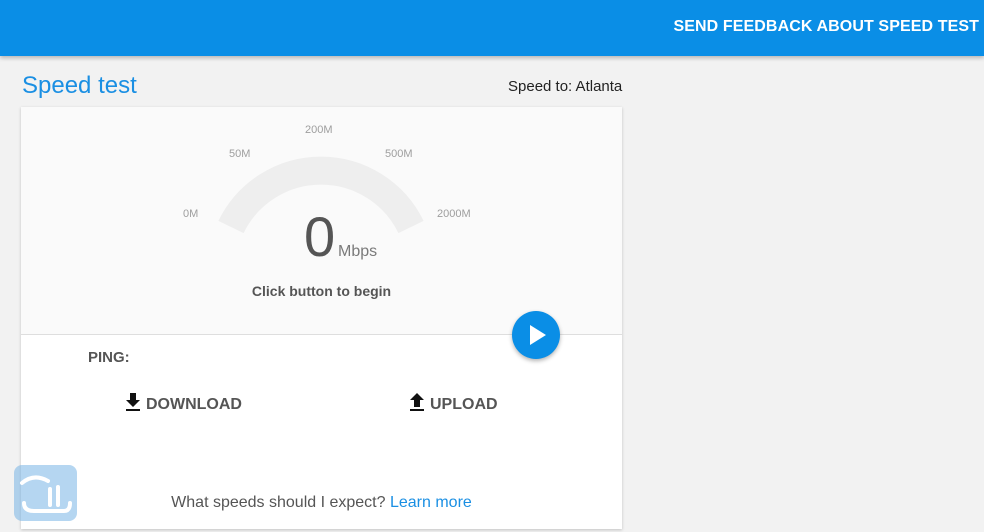 The height and width of the screenshot is (532, 984). What do you see at coordinates (464, 404) in the screenshot?
I see `upload-label: UPLOAD` at bounding box center [464, 404].